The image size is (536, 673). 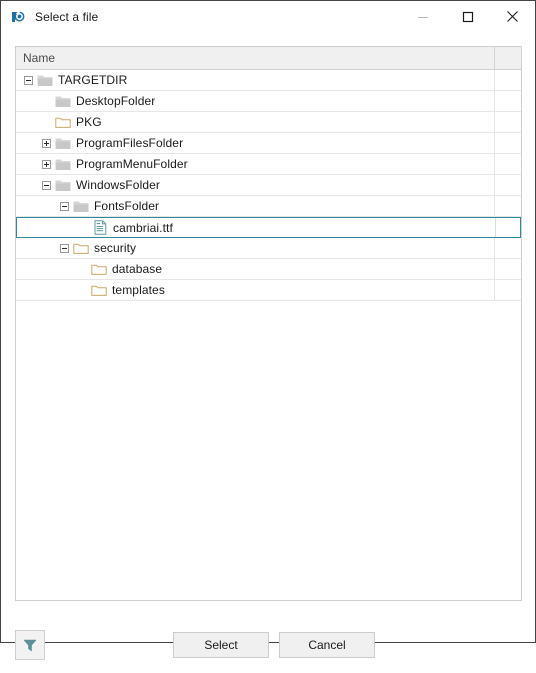 What do you see at coordinates (127, 206) in the screenshot?
I see `tree-row-label: FontsFolder` at bounding box center [127, 206].